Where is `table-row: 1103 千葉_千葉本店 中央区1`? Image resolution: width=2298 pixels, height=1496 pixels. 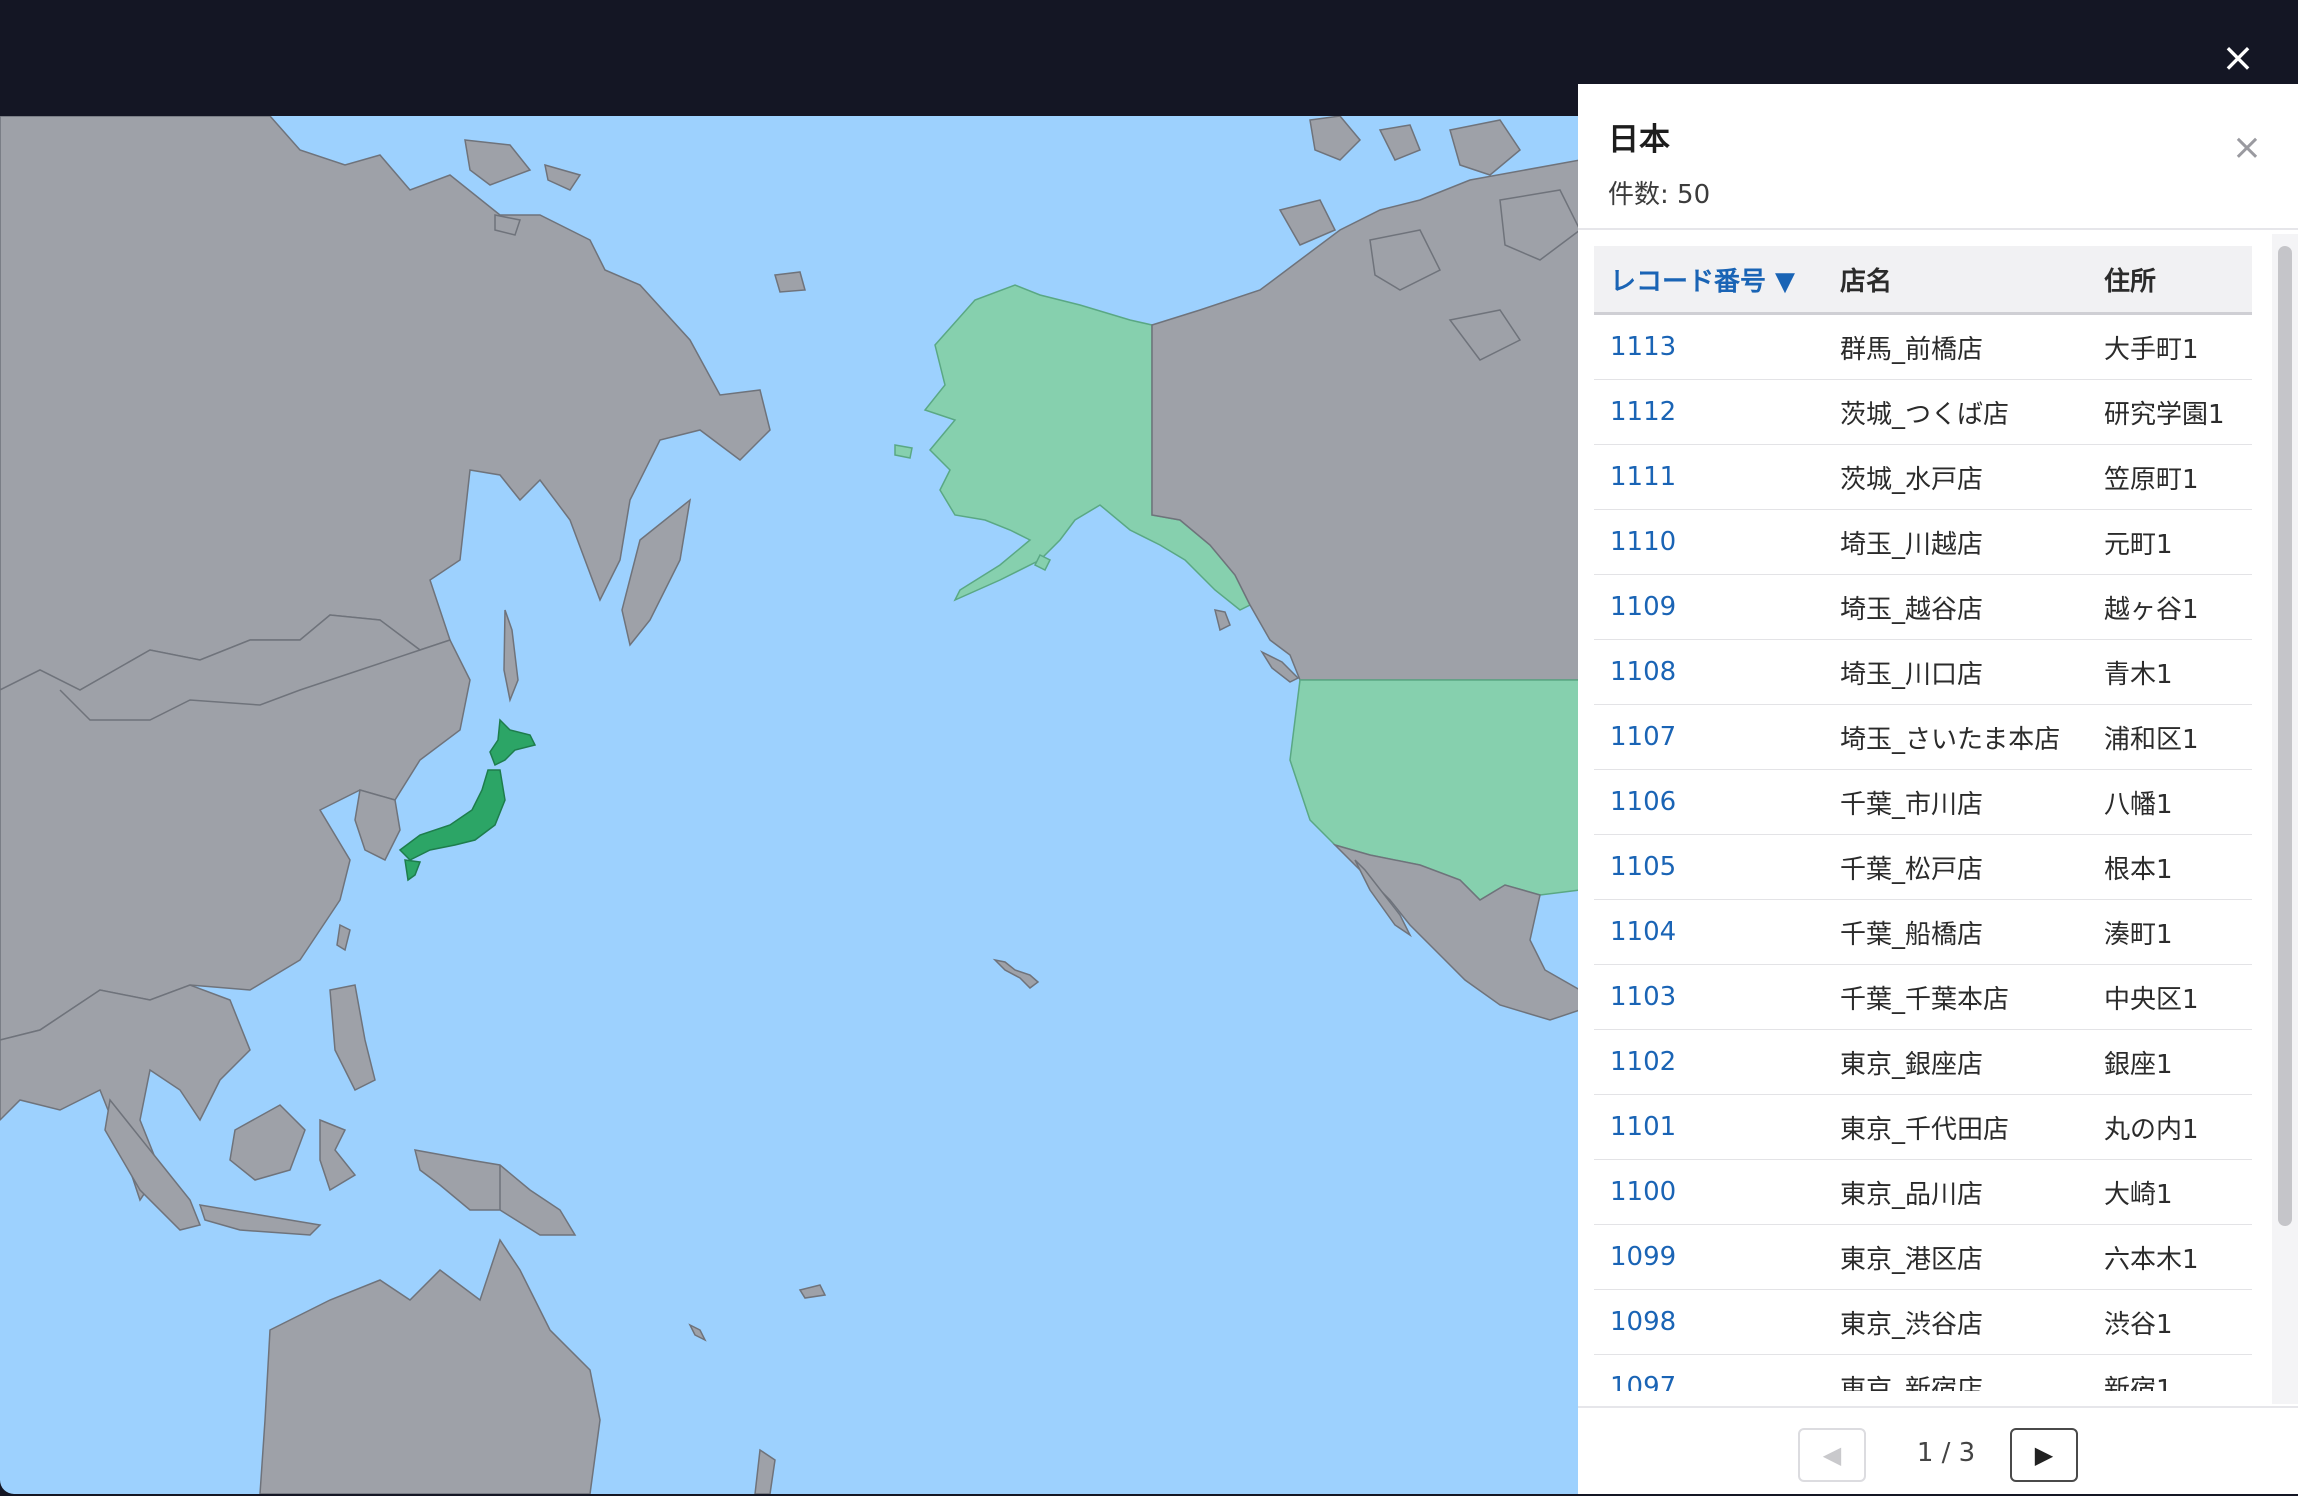
table-row: 1103 千葉_千葉本店 中央区1 is located at coordinates (1923, 997).